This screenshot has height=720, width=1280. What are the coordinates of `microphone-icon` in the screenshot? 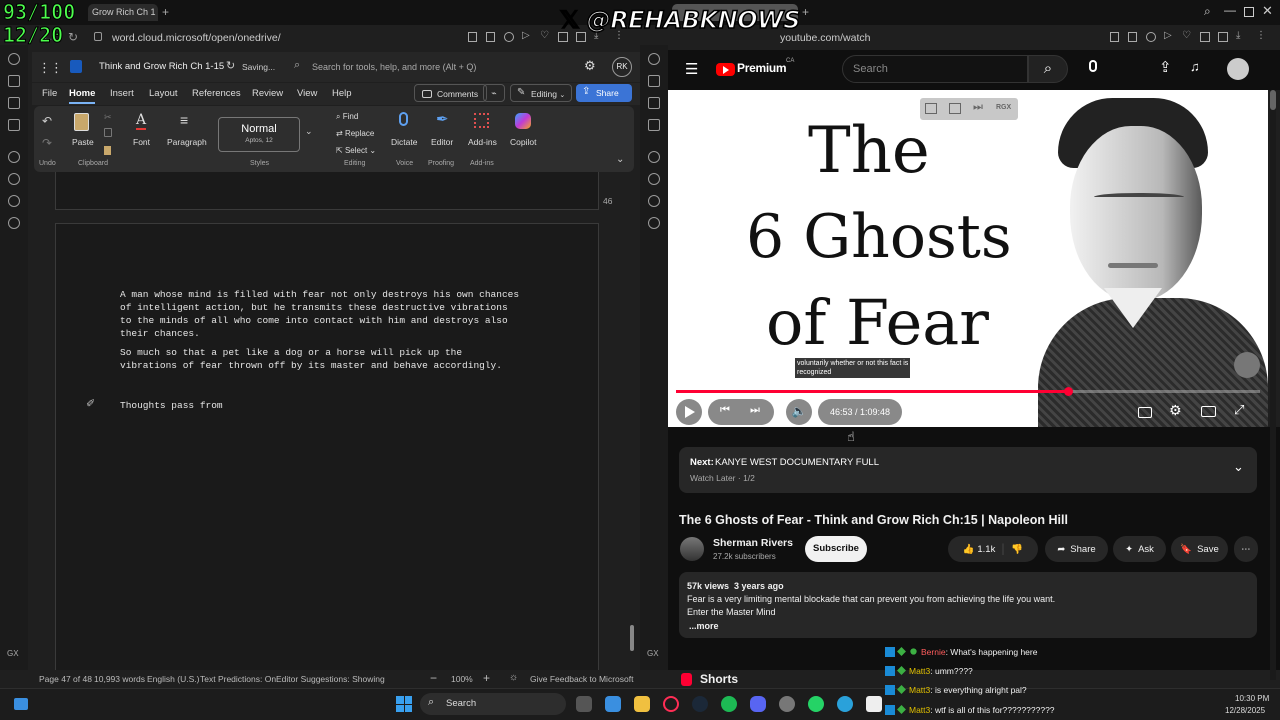 It's located at (403, 119).